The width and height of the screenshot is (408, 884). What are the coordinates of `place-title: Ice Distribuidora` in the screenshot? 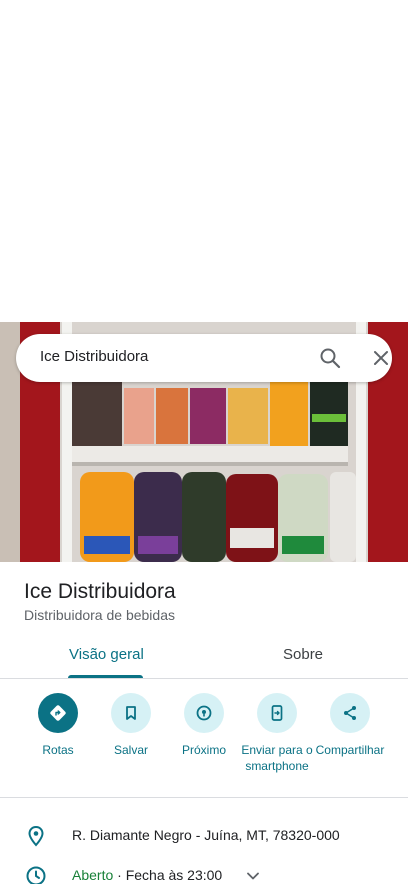 It's located at (100, 591).